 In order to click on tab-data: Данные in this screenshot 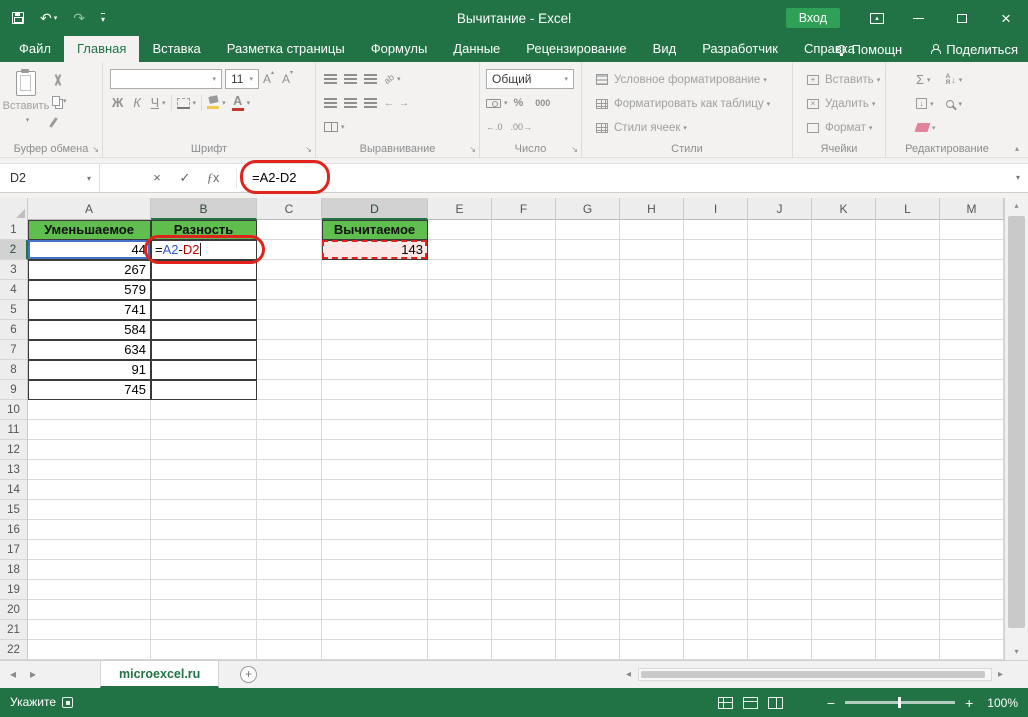, I will do `click(476, 49)`.